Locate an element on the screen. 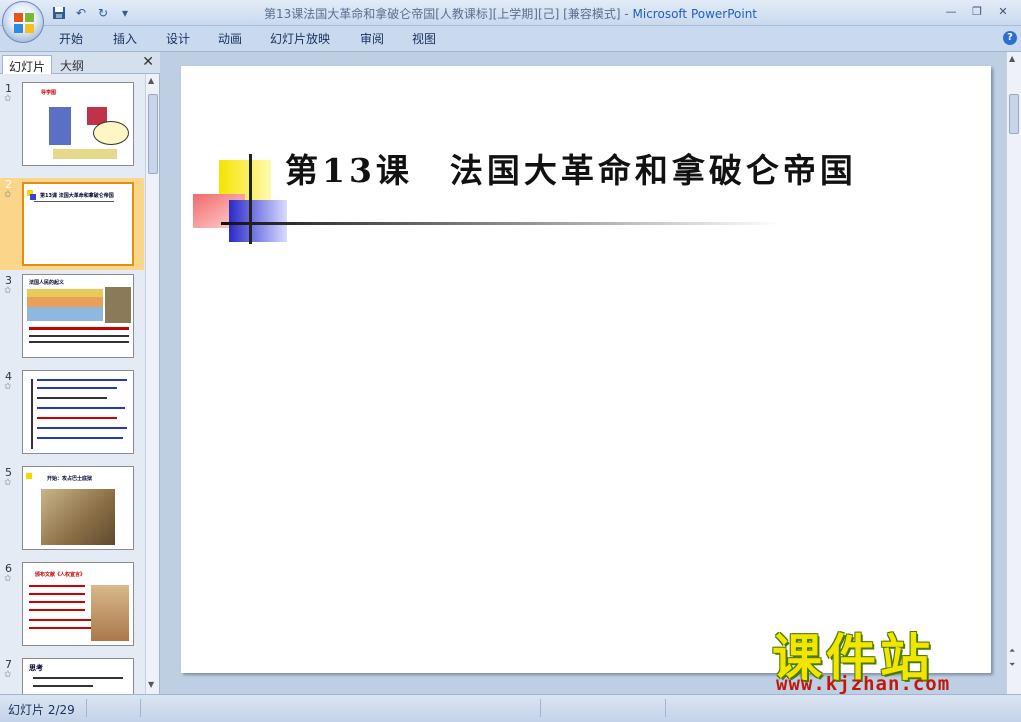 The width and height of the screenshot is (1021, 722). thumbnail-bubble is located at coordinates (111, 133).